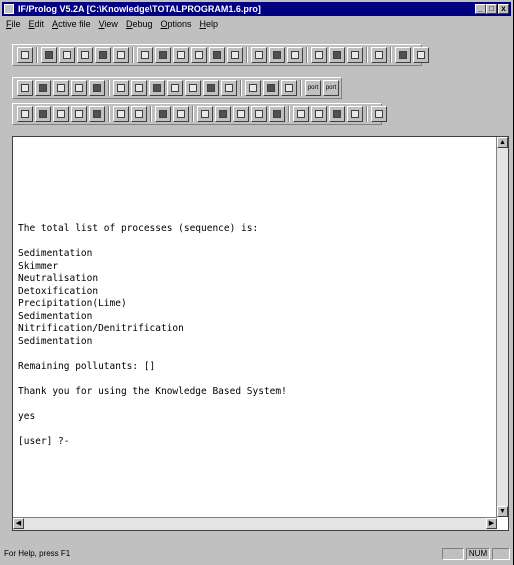 The height and width of the screenshot is (565, 514). Describe the element at coordinates (229, 88) in the screenshot. I see `creep-icon` at that location.